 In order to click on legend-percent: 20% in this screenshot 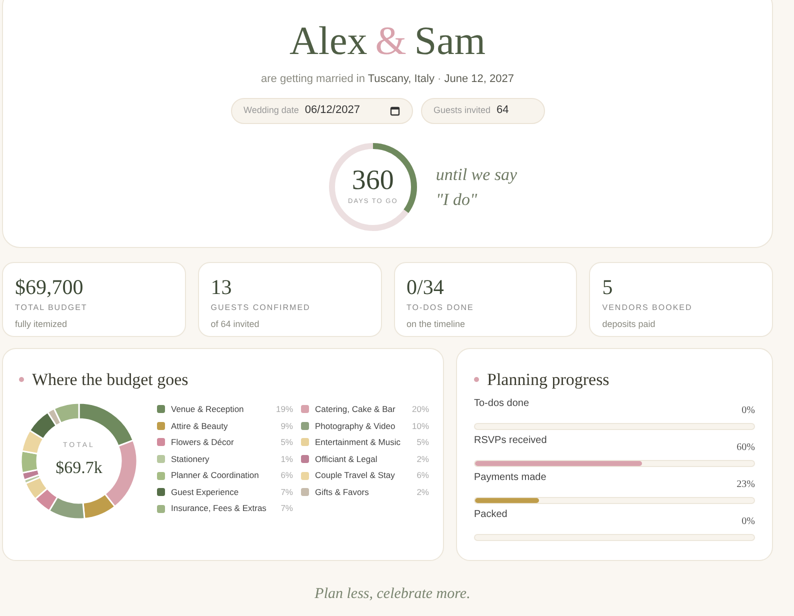, I will do `click(420, 409)`.